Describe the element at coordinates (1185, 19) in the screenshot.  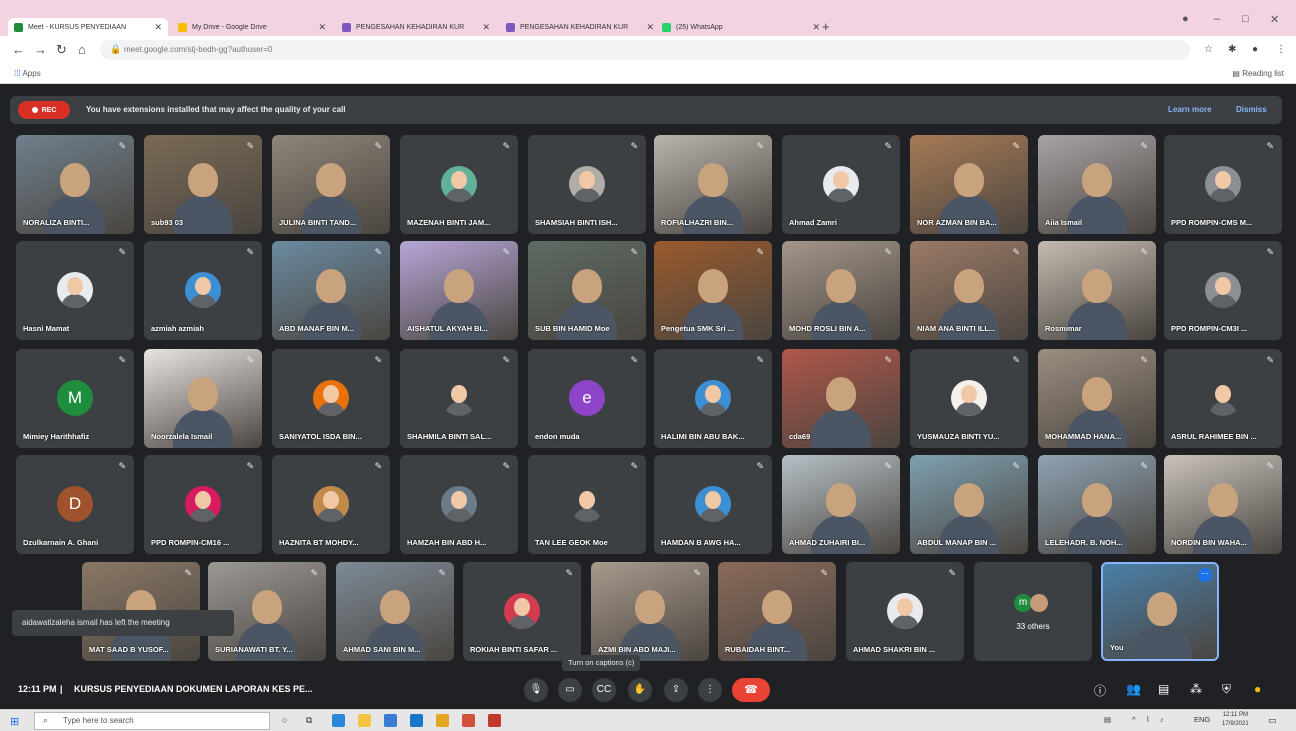
I see `account-icon: ●` at that location.